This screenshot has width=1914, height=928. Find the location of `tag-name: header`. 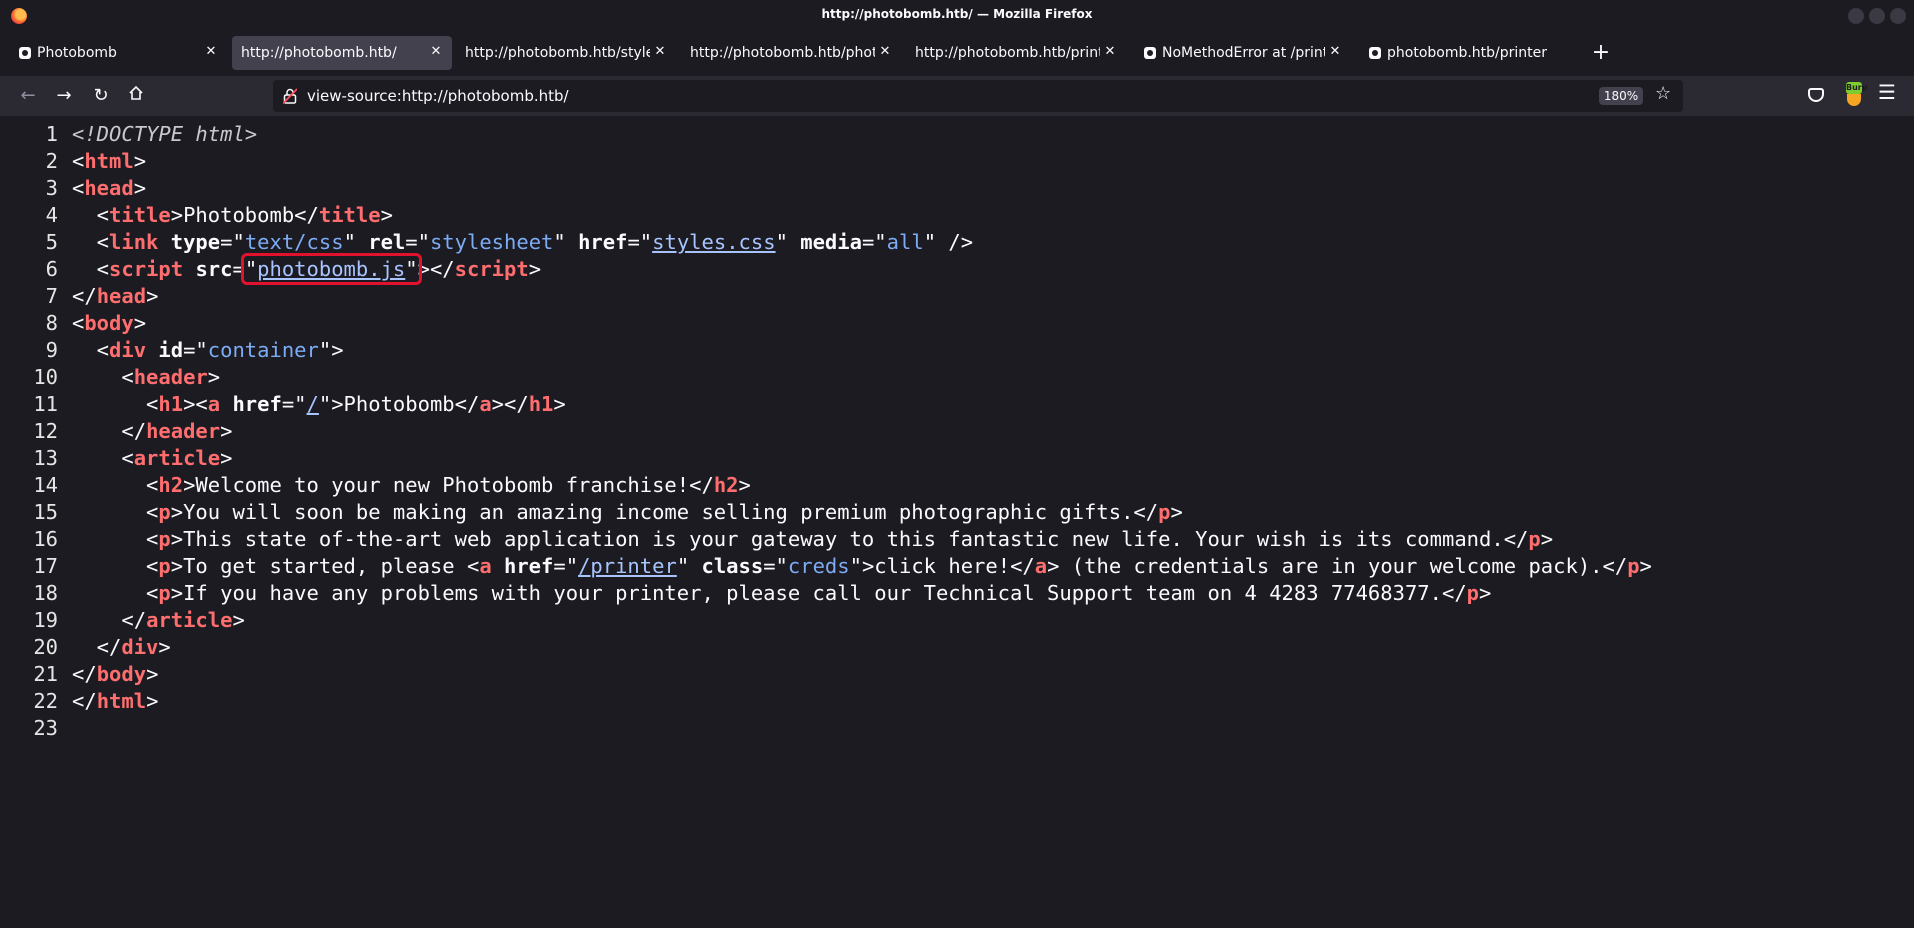

tag-name: header is located at coordinates (183, 431).